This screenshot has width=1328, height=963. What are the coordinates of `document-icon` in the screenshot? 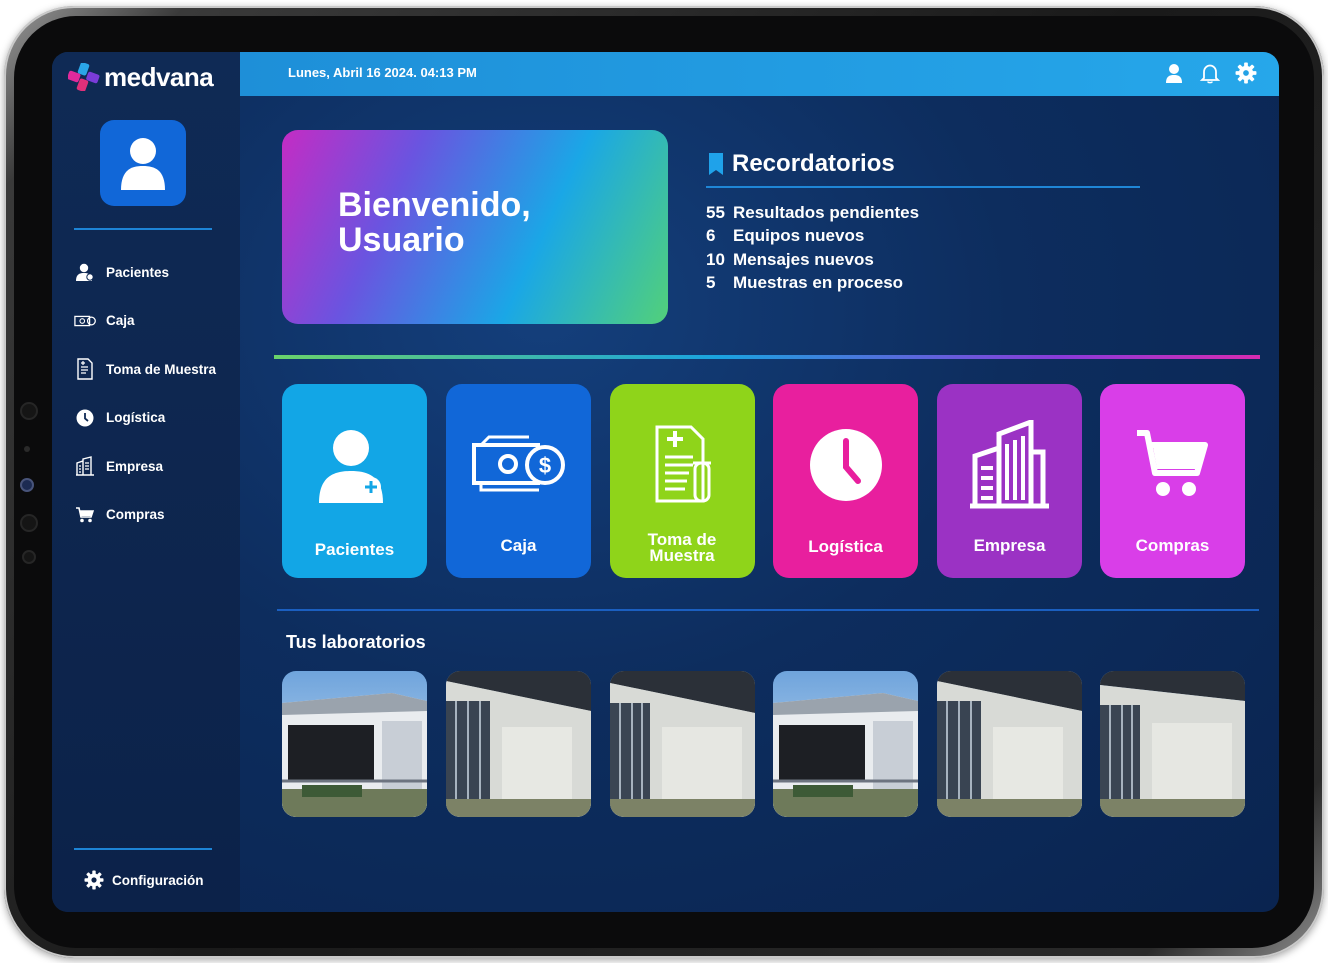 It's located at (85, 369).